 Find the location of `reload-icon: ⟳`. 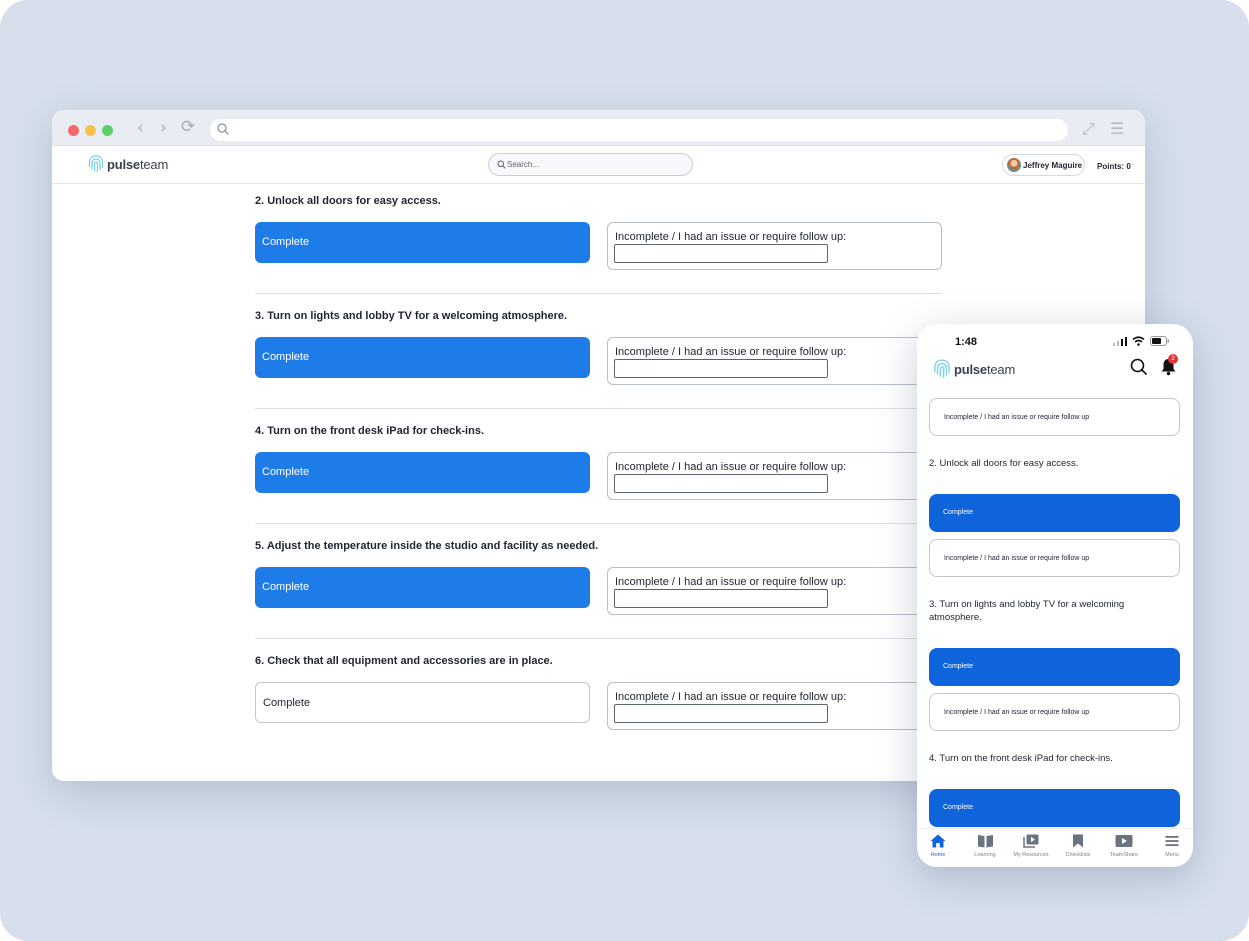

reload-icon: ⟳ is located at coordinates (188, 127).